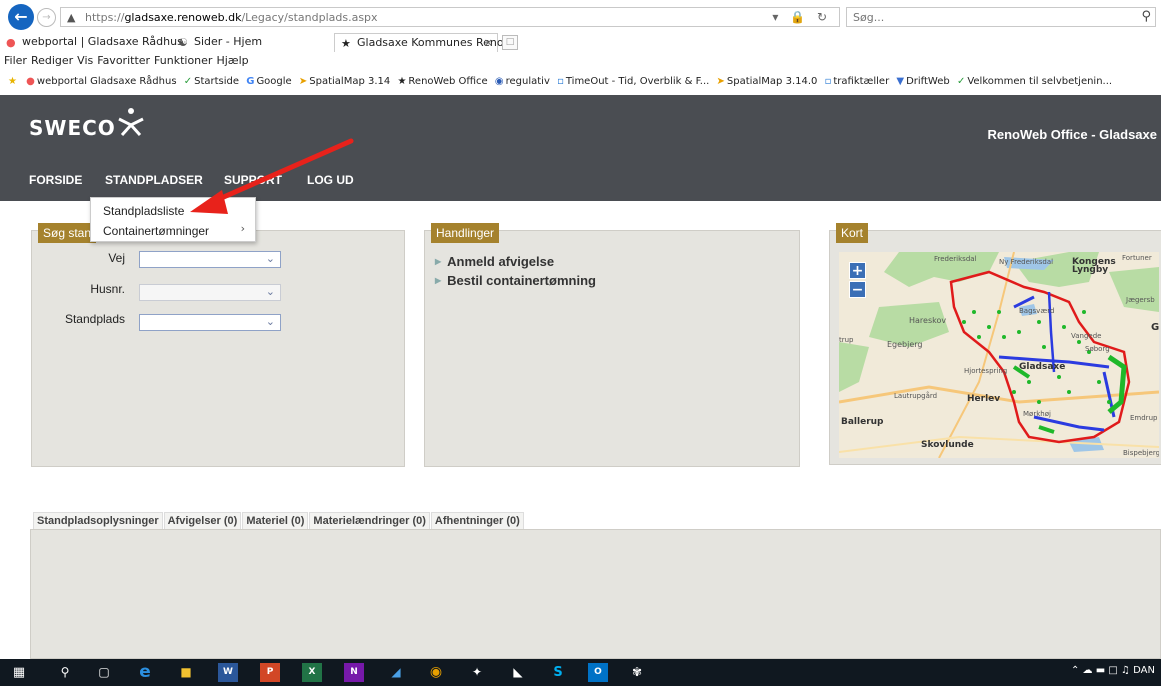  I want to click on standplads-select: ⌄, so click(210, 322).